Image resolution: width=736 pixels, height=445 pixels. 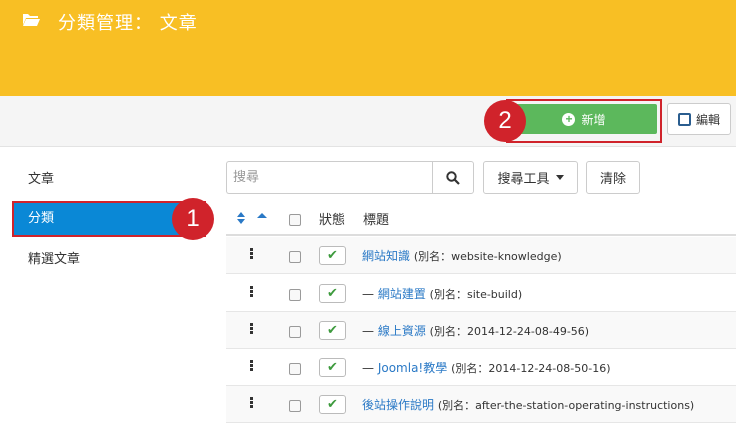 What do you see at coordinates (262, 215) in the screenshot?
I see `sort-ascending-icon` at bounding box center [262, 215].